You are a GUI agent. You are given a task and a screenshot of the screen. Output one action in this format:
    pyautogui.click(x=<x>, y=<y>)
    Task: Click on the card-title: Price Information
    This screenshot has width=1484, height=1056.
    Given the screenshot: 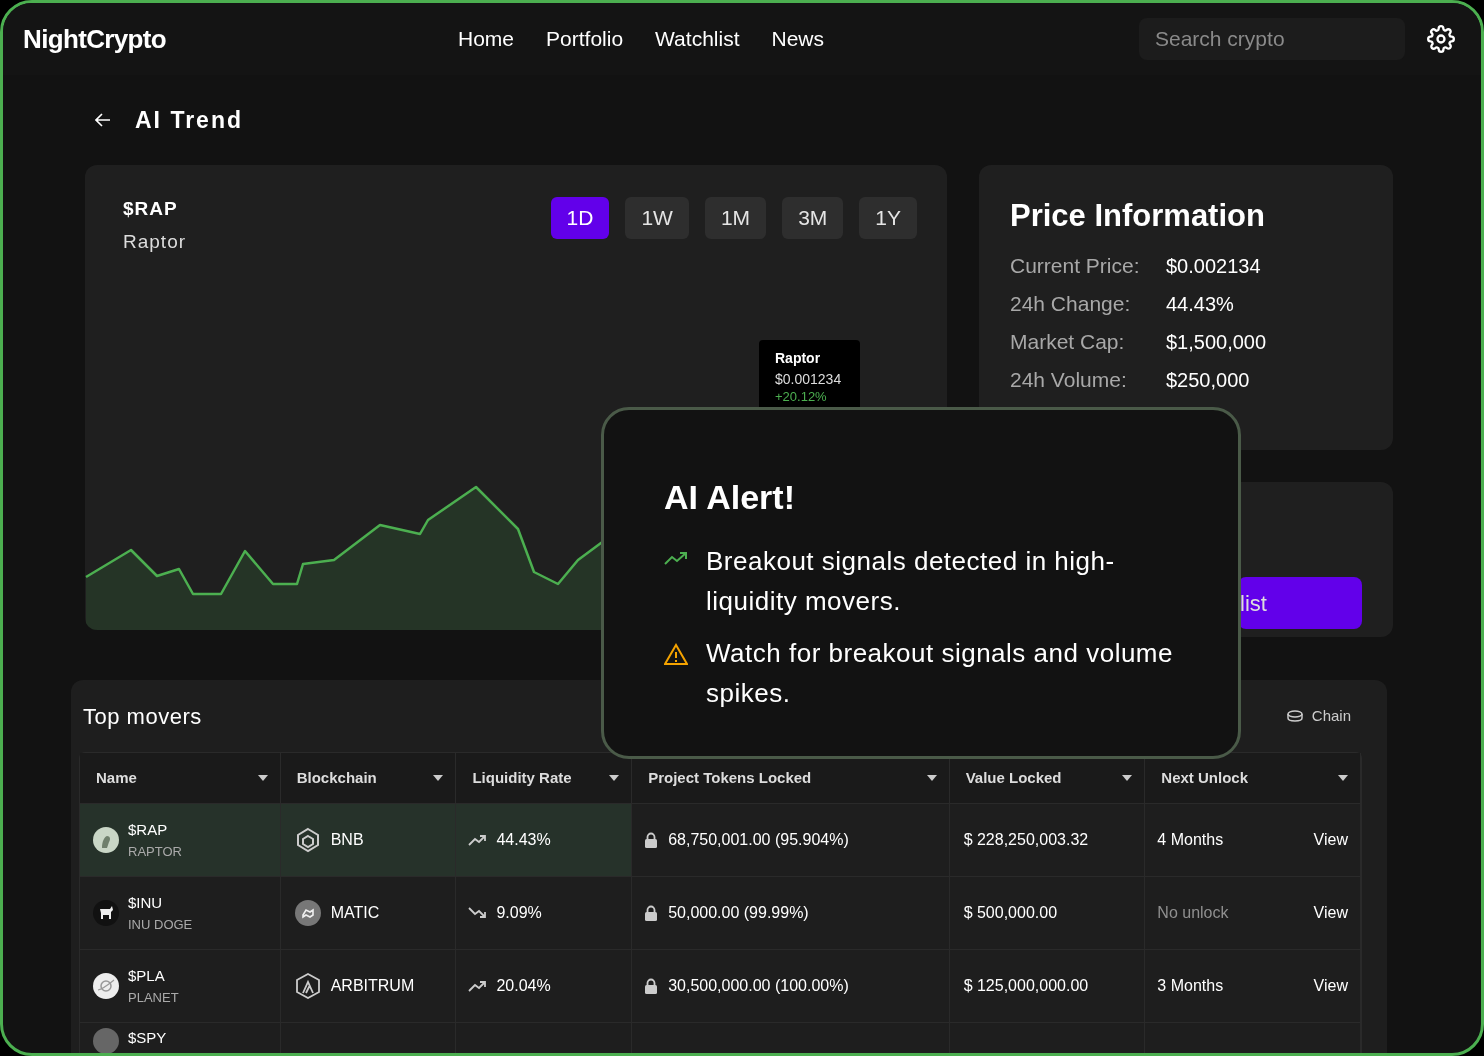 What is the action you would take?
    pyautogui.click(x=1138, y=216)
    